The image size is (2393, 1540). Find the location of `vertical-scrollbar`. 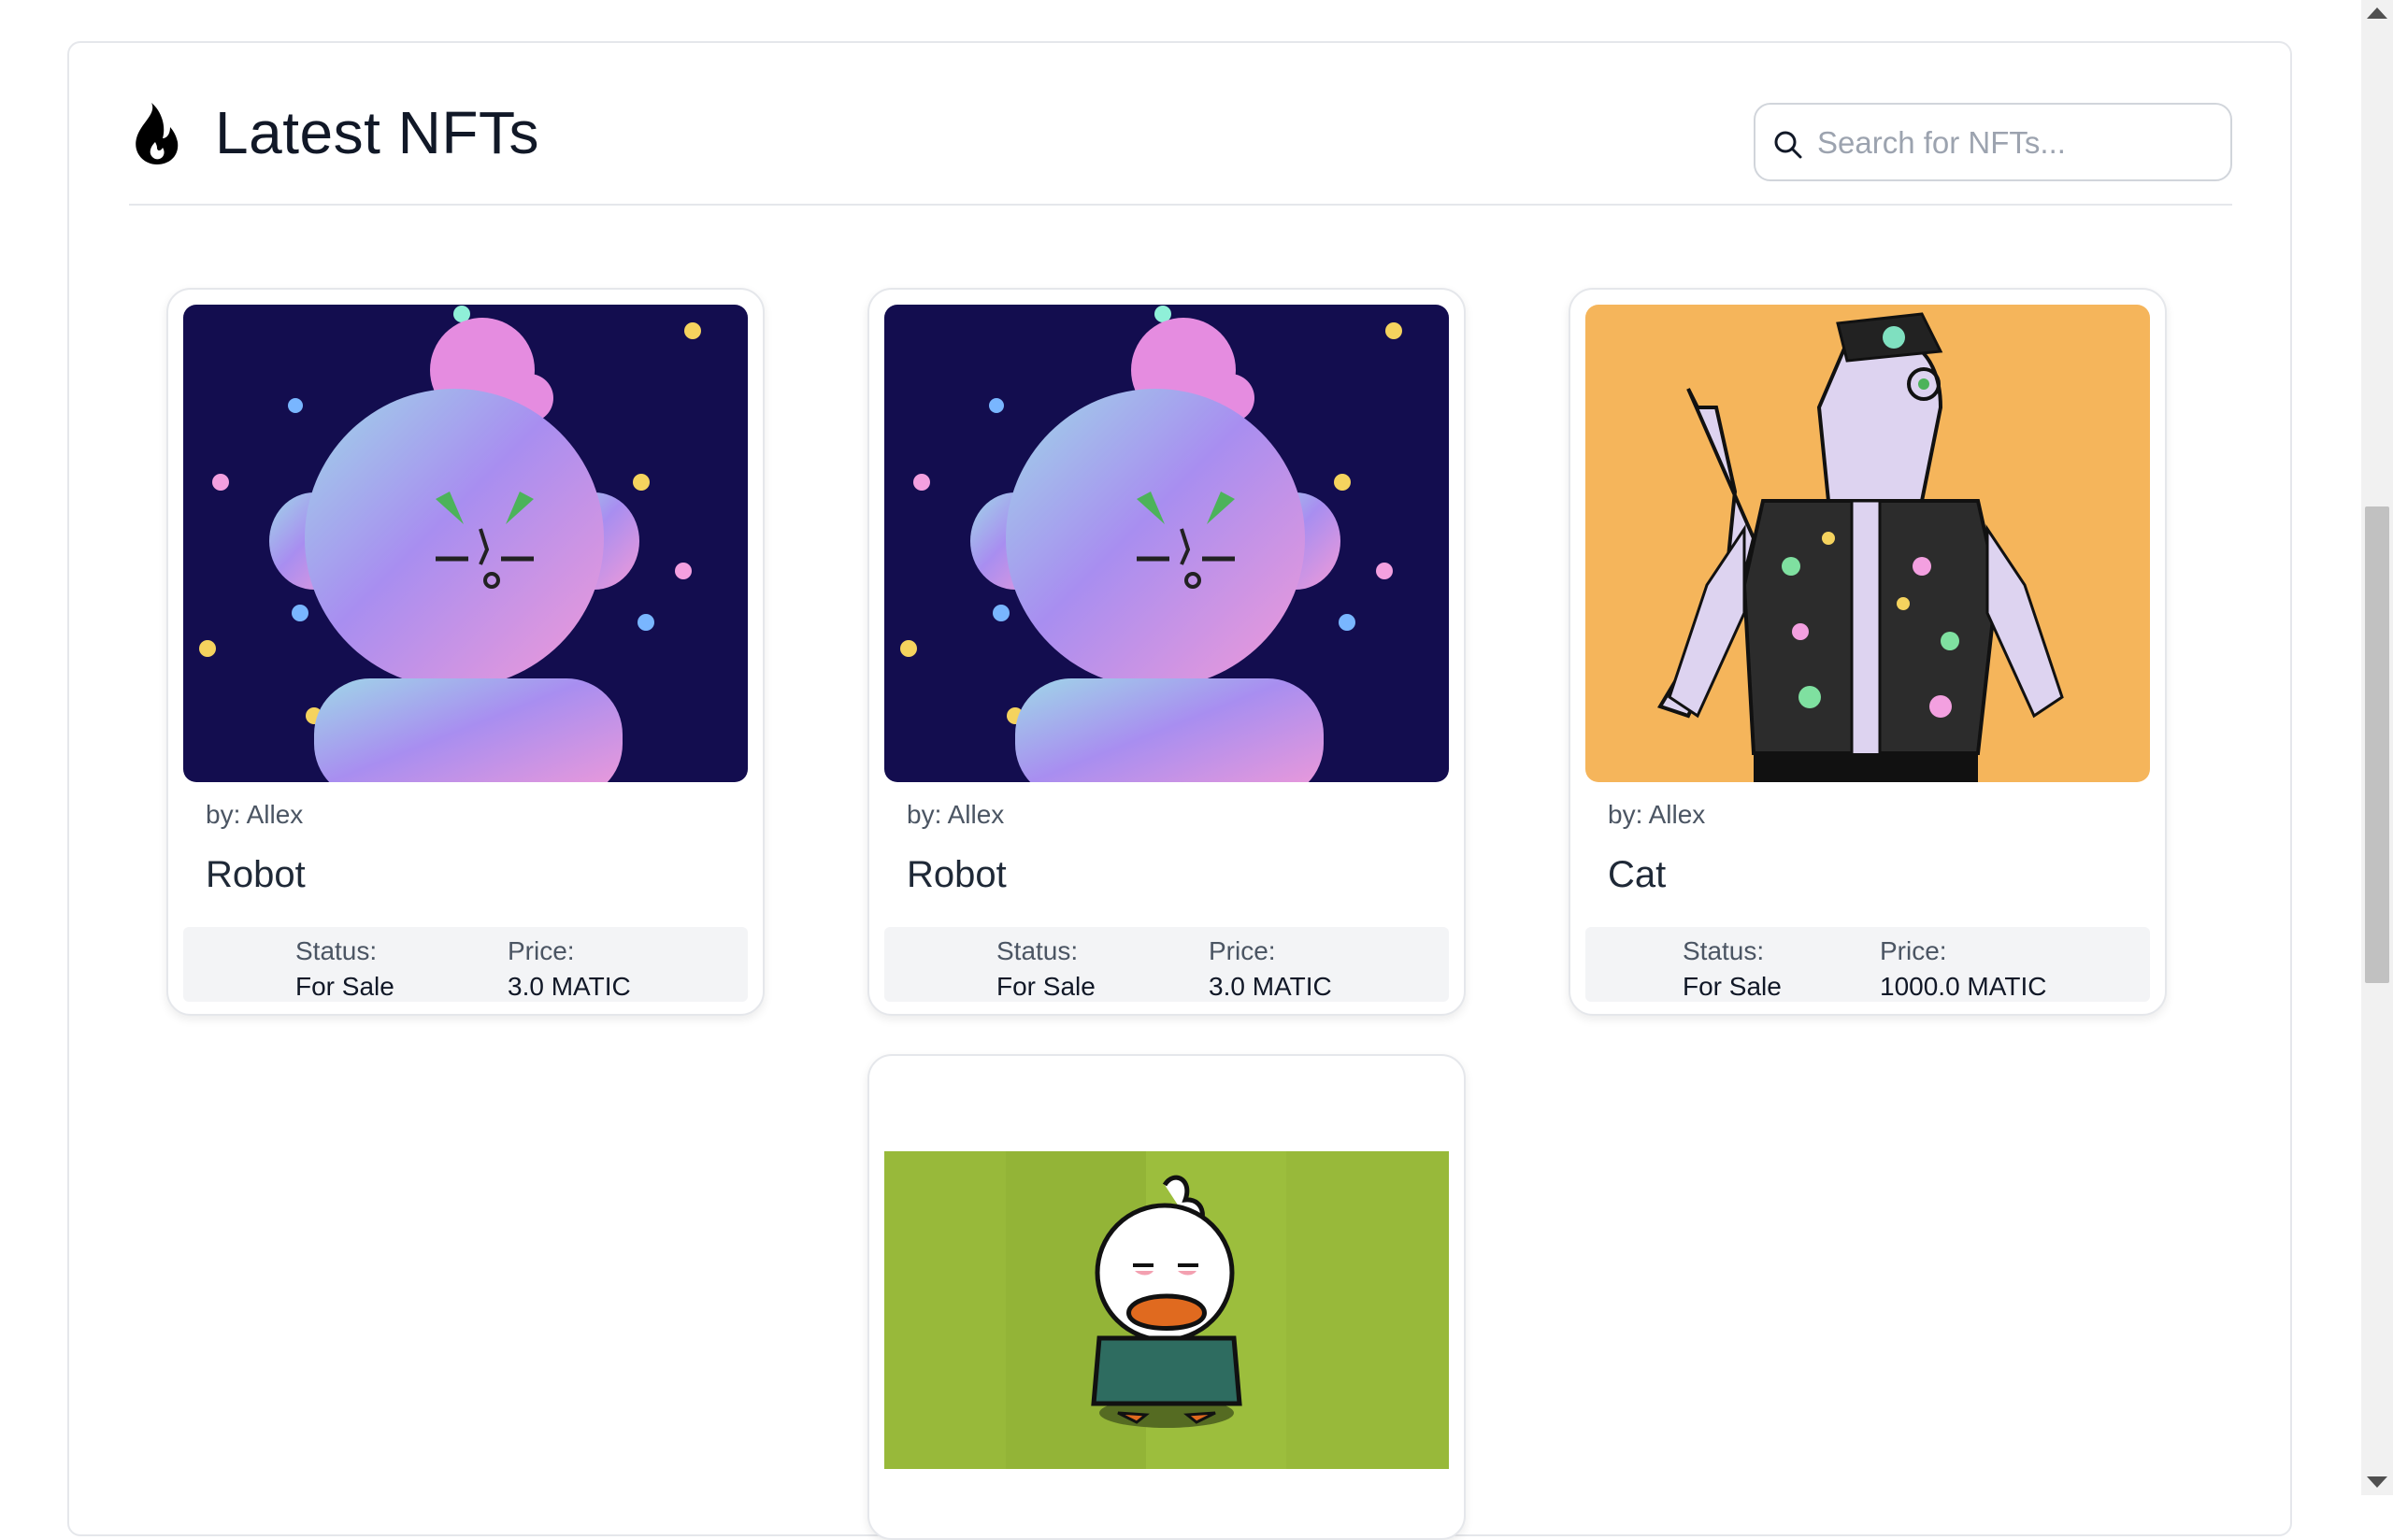

vertical-scrollbar is located at coordinates (2377, 747).